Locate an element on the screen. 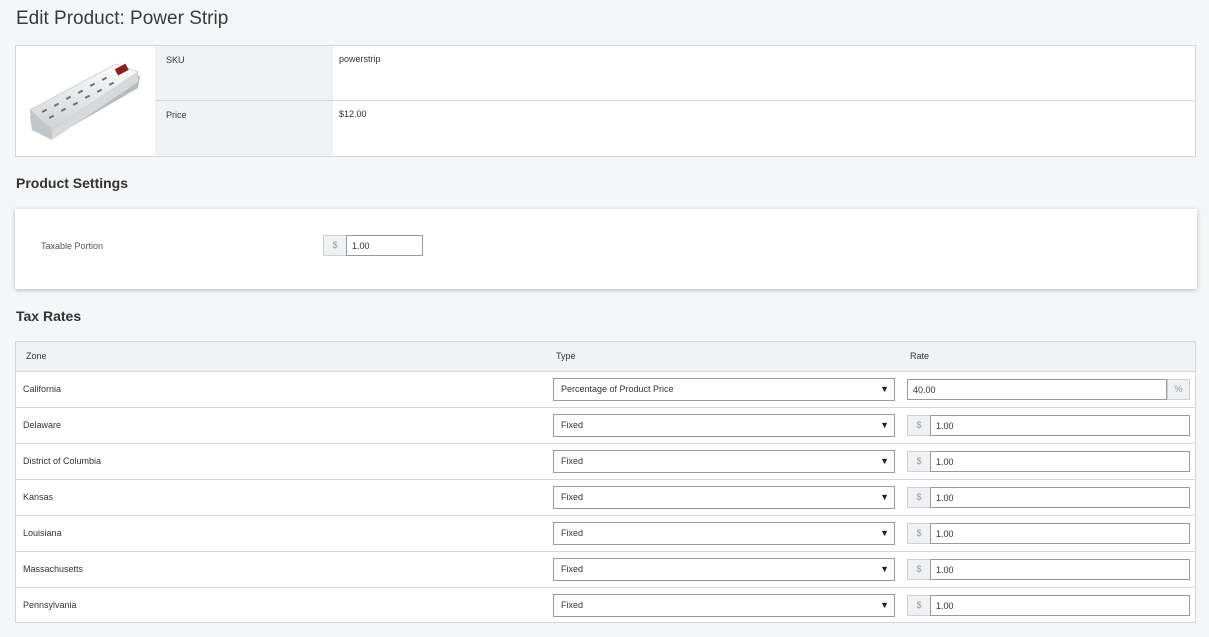  tax-type-select: Percentage of Product Price ▼ is located at coordinates (724, 389).